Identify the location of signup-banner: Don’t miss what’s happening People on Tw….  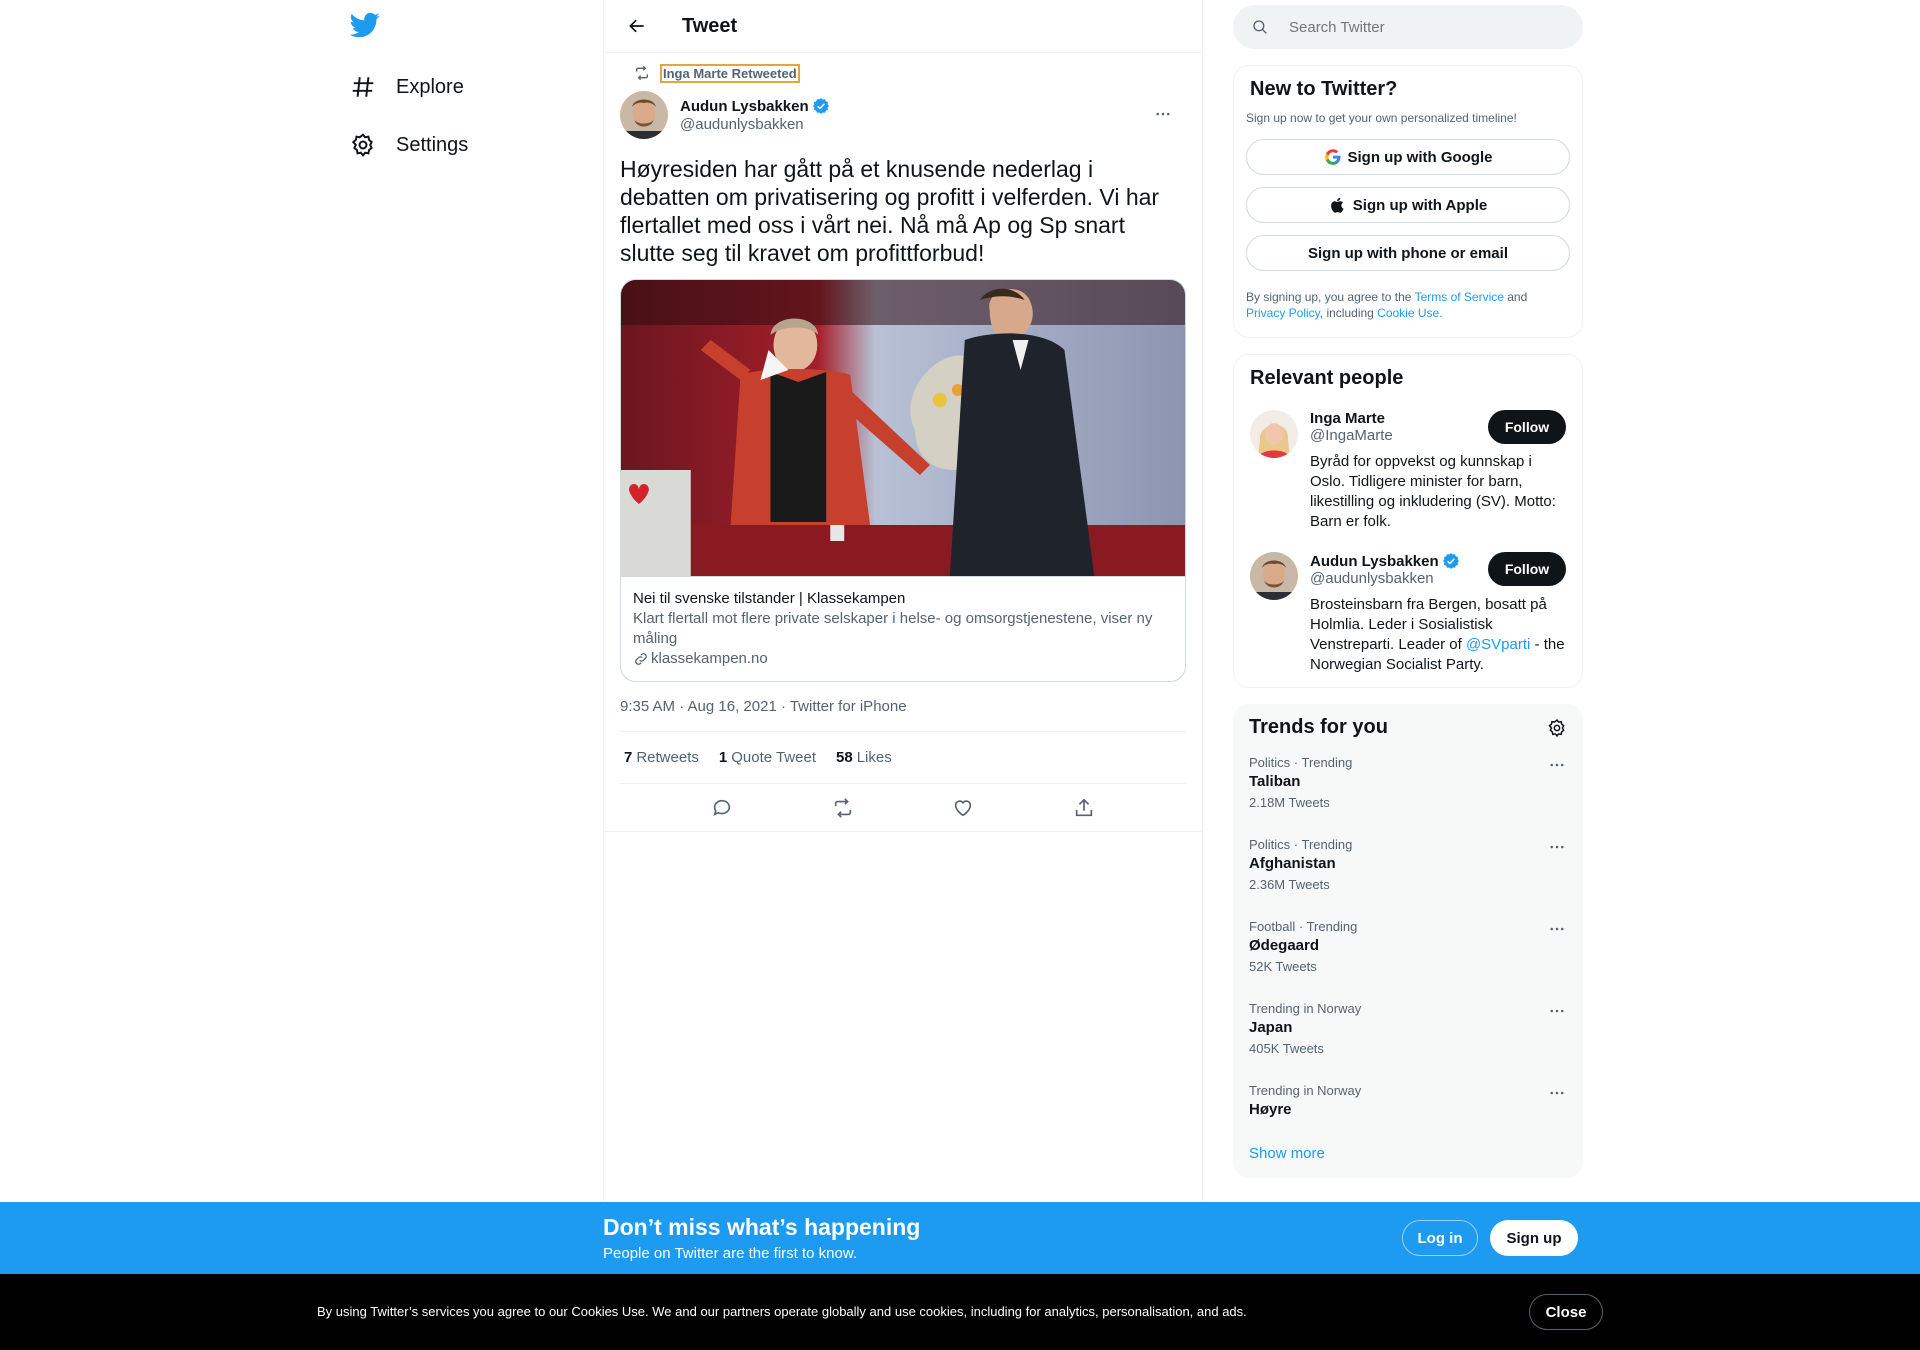
(960, 1238).